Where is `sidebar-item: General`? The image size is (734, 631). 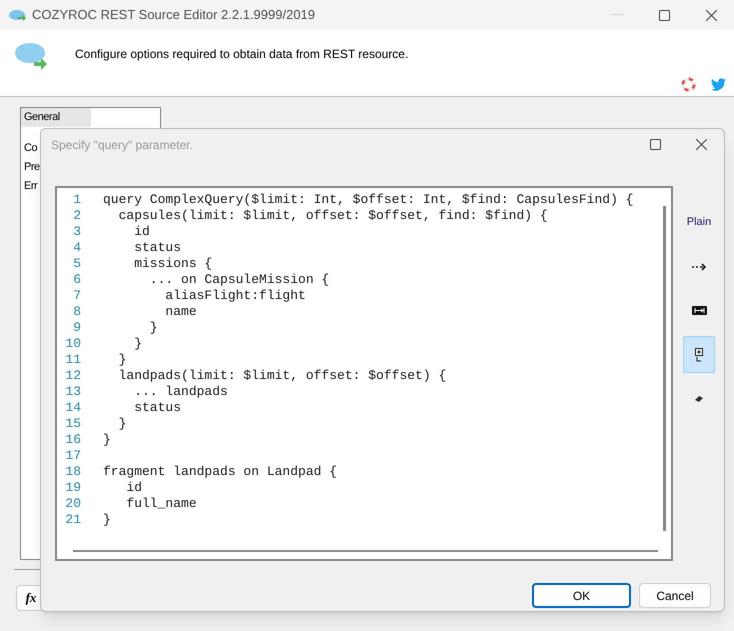 sidebar-item: General is located at coordinates (56, 117).